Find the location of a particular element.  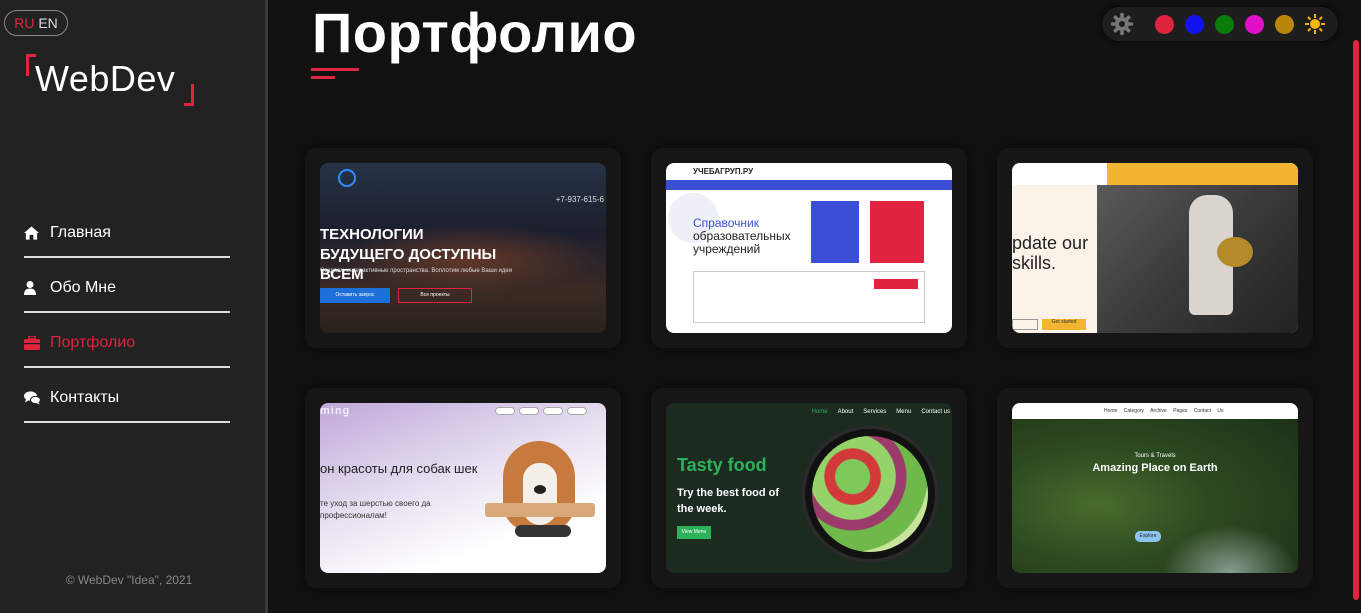

collar is located at coordinates (543, 531).